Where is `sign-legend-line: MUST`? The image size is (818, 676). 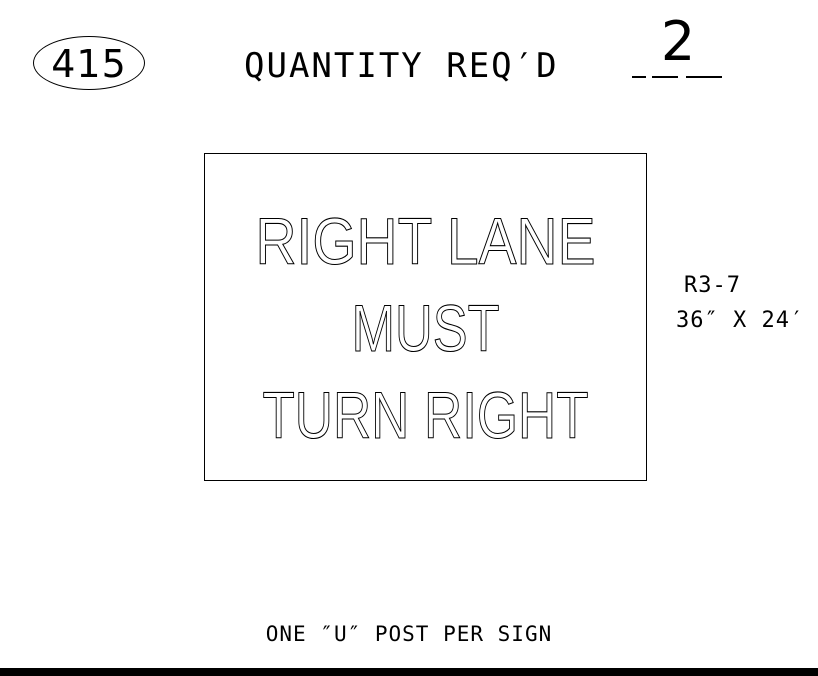 sign-legend-line: MUST is located at coordinates (426, 328).